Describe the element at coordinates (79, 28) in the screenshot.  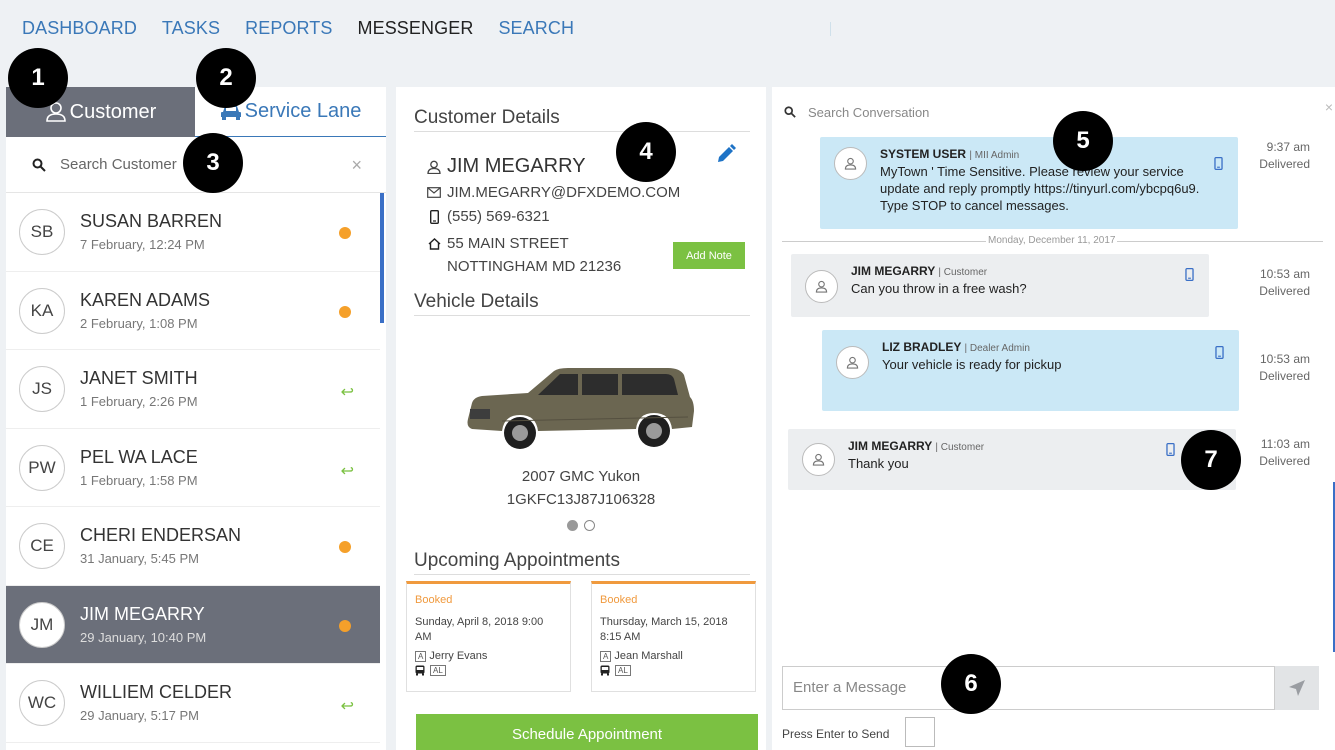
I see `nav-dashboard: DASHBOARD` at that location.